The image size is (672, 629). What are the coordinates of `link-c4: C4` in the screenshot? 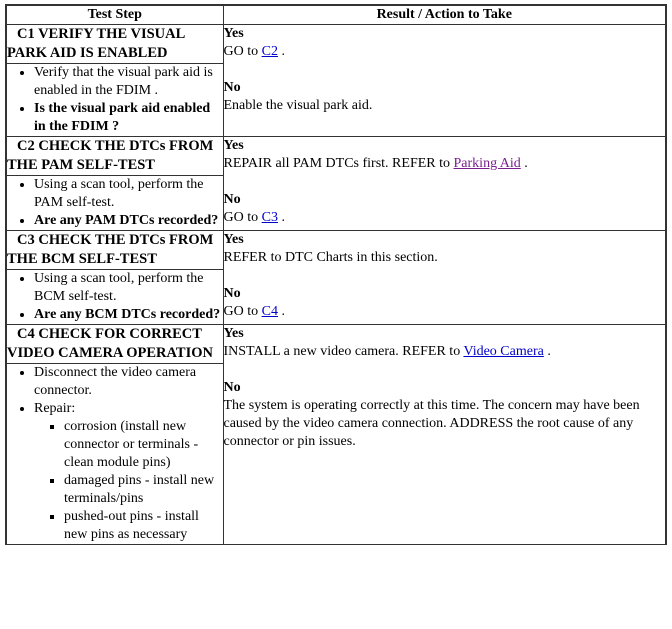 It's located at (270, 311).